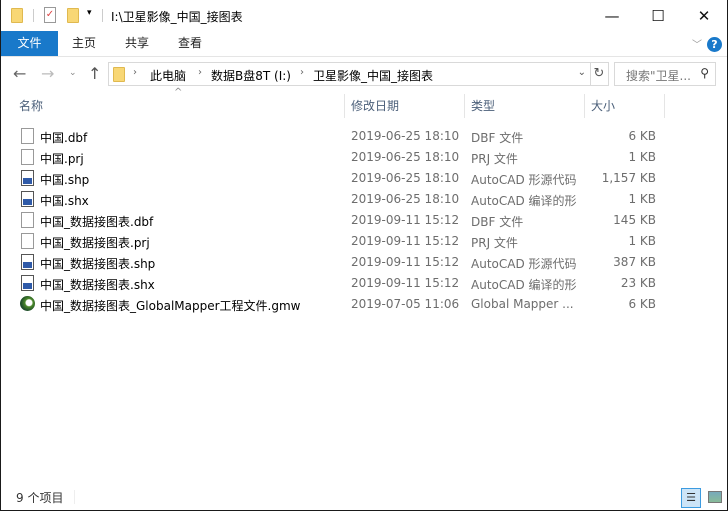 Image resolution: width=728 pixels, height=511 pixels. Describe the element at coordinates (47, 73) in the screenshot. I see `forward-button: →` at that location.